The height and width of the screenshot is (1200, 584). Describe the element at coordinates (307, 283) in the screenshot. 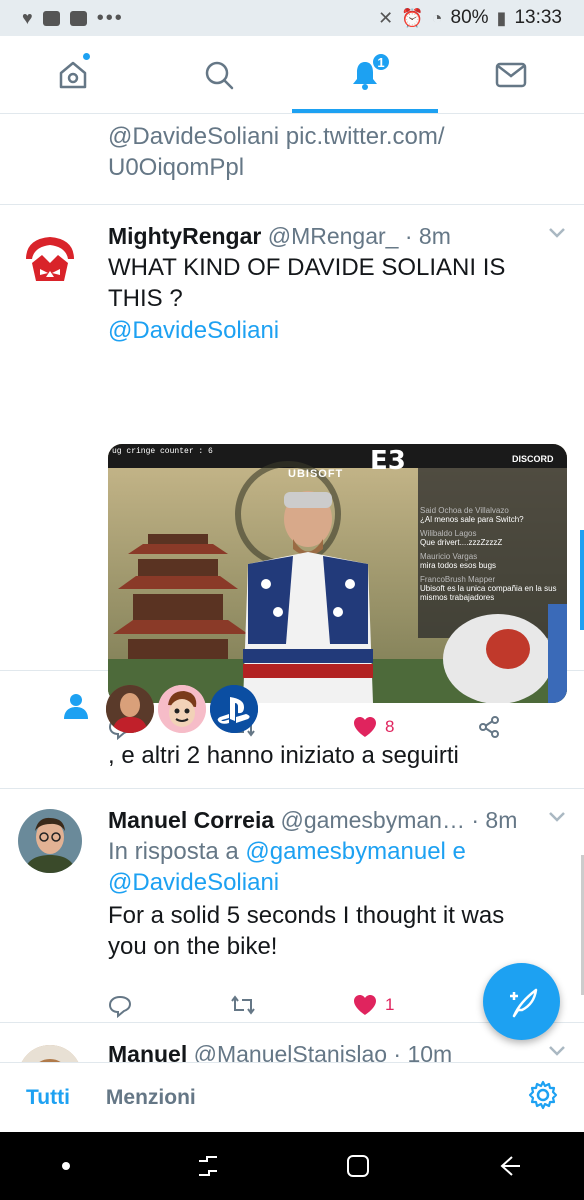

I see `tweet-text: WHAT KIND OF DAVIDE SOLIANI IS THIS ?` at that location.